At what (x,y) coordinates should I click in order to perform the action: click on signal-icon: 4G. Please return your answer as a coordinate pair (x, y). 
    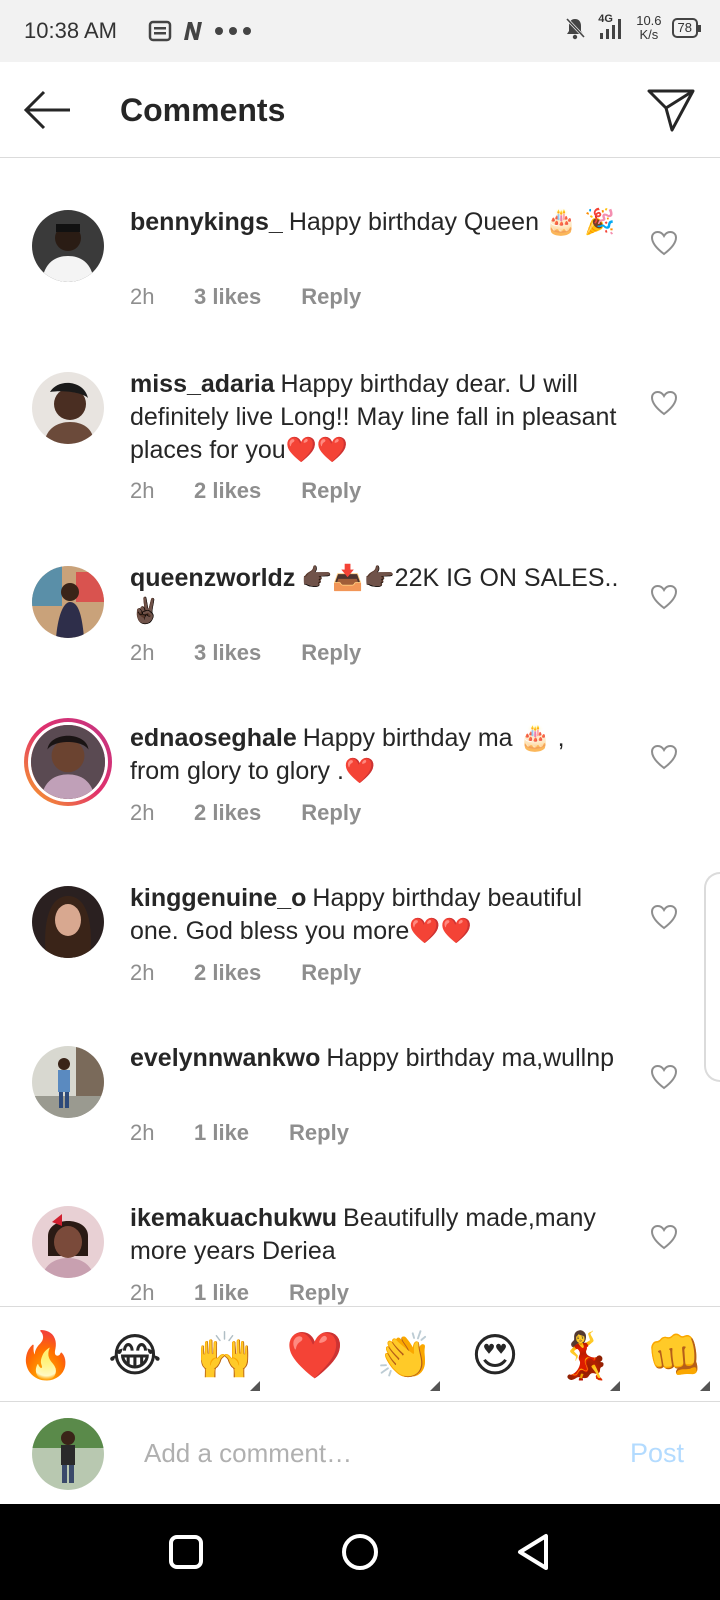
    Looking at the image, I should click on (611, 27).